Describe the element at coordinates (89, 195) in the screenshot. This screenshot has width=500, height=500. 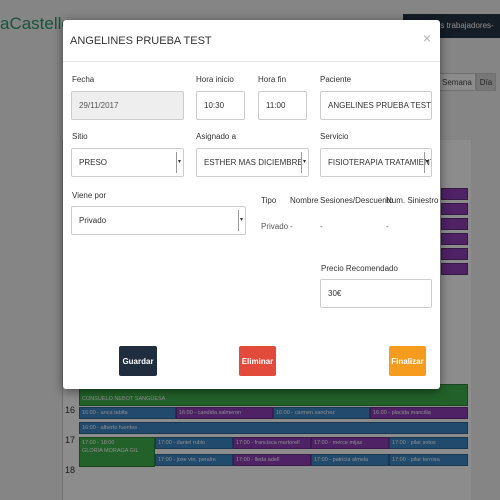
I see `viene-por-label: Viene por` at that location.